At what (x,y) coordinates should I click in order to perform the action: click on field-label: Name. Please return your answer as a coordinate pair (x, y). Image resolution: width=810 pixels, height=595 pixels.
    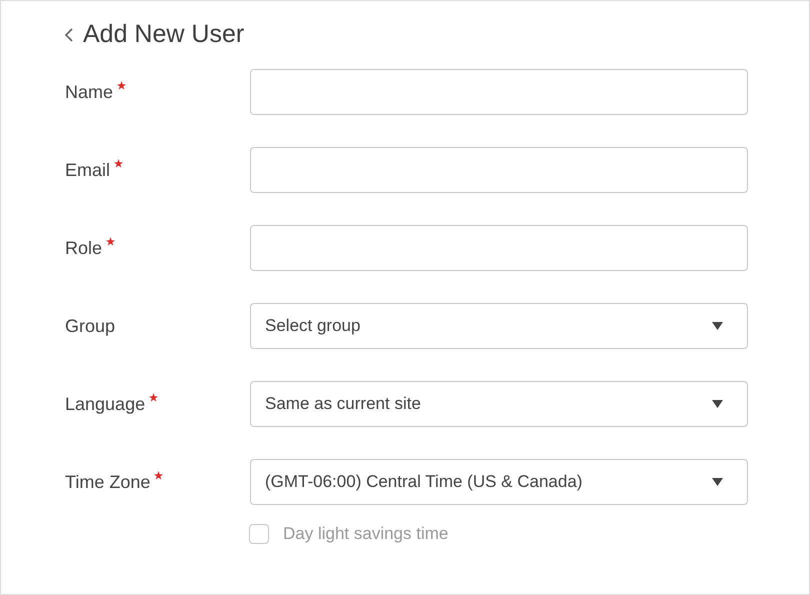
    Looking at the image, I should click on (89, 92).